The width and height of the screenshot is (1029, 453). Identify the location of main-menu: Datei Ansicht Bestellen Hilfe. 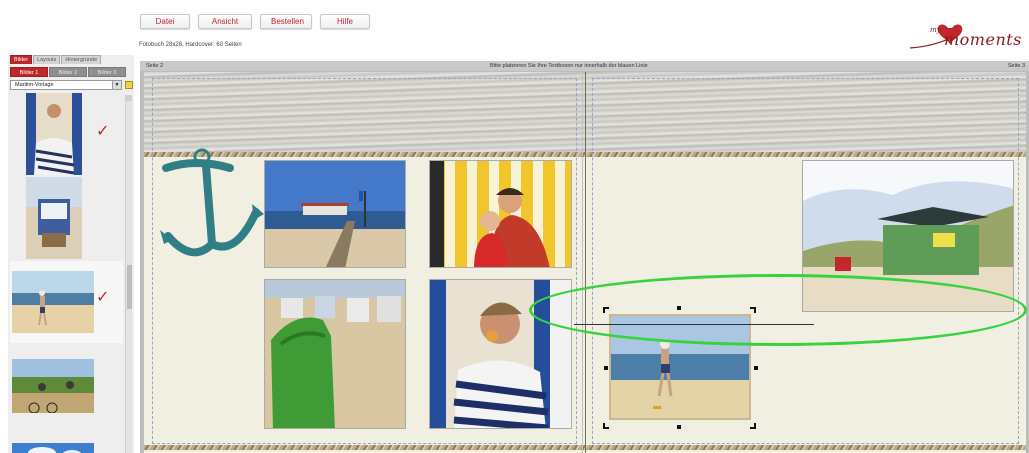
(255, 21).